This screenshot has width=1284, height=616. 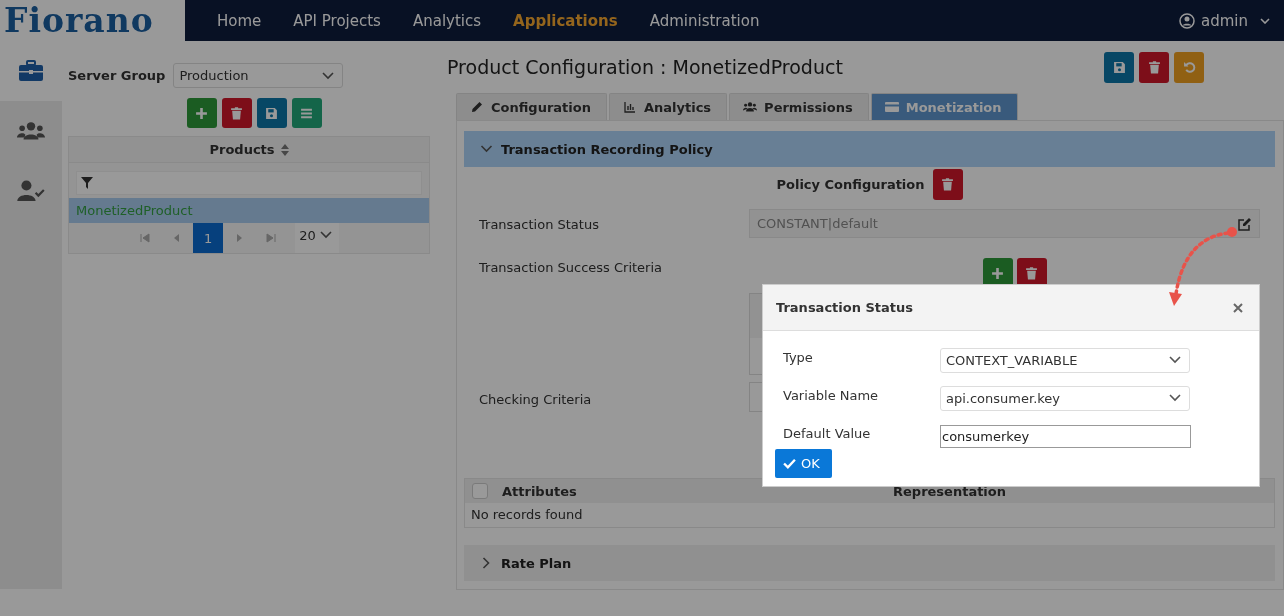 What do you see at coordinates (1065, 436) in the screenshot?
I see `input-field: consumerkey` at bounding box center [1065, 436].